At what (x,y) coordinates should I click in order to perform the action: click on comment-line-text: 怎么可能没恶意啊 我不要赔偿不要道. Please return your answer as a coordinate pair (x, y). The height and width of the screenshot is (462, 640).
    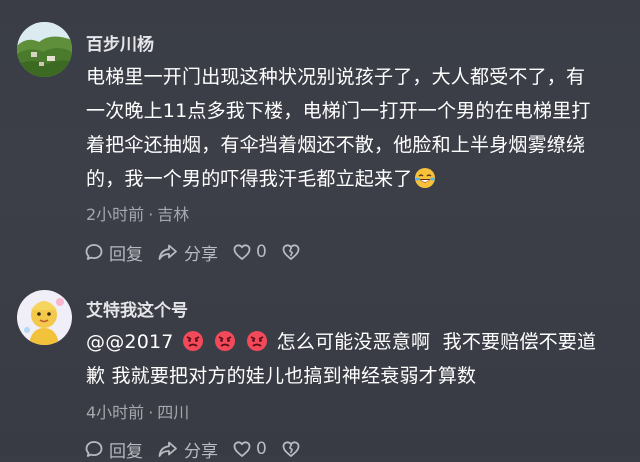
    Looking at the image, I should click on (436, 342).